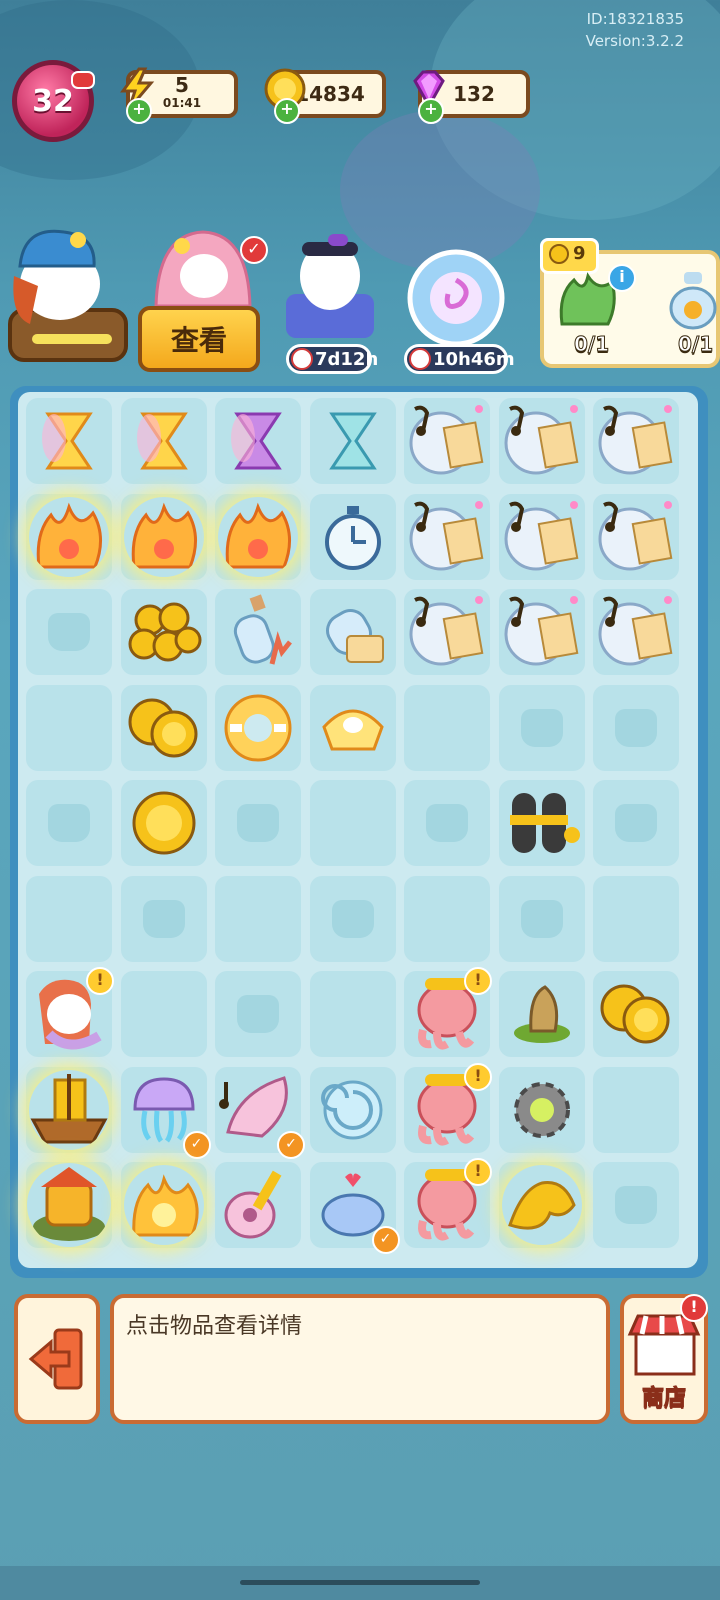  I want to click on quest-panel: 9 i 0/1 0/1, so click(630, 303).